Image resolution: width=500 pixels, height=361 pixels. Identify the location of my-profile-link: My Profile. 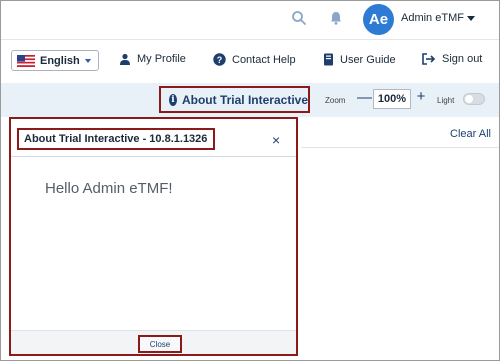
(152, 59).